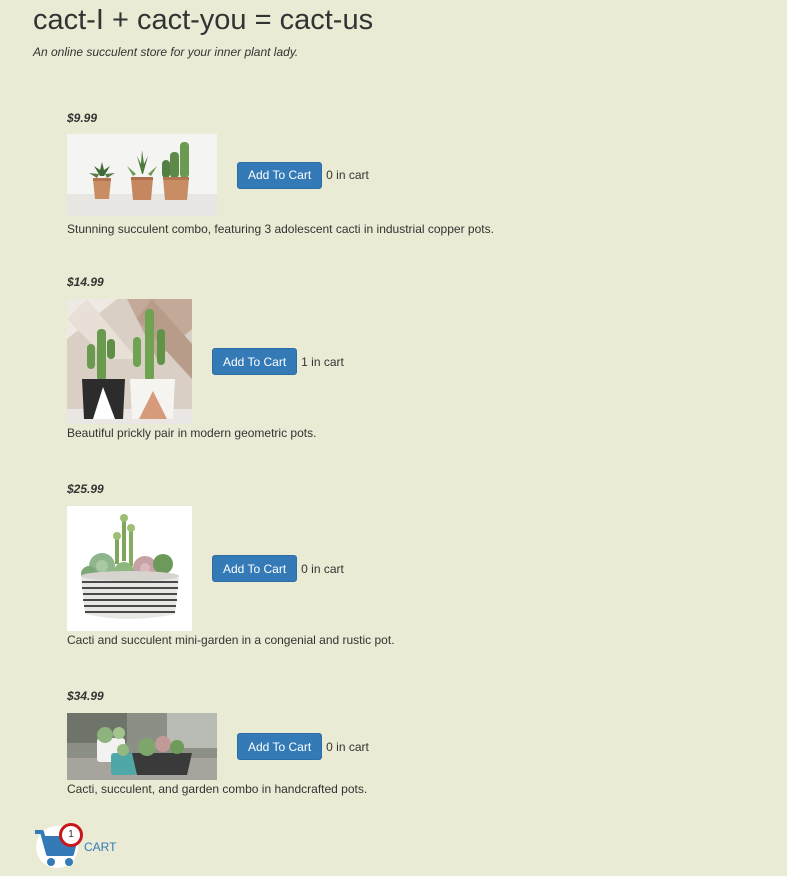 The width and height of the screenshot is (787, 876). I want to click on cart-link: 1 CART, so click(75, 845).